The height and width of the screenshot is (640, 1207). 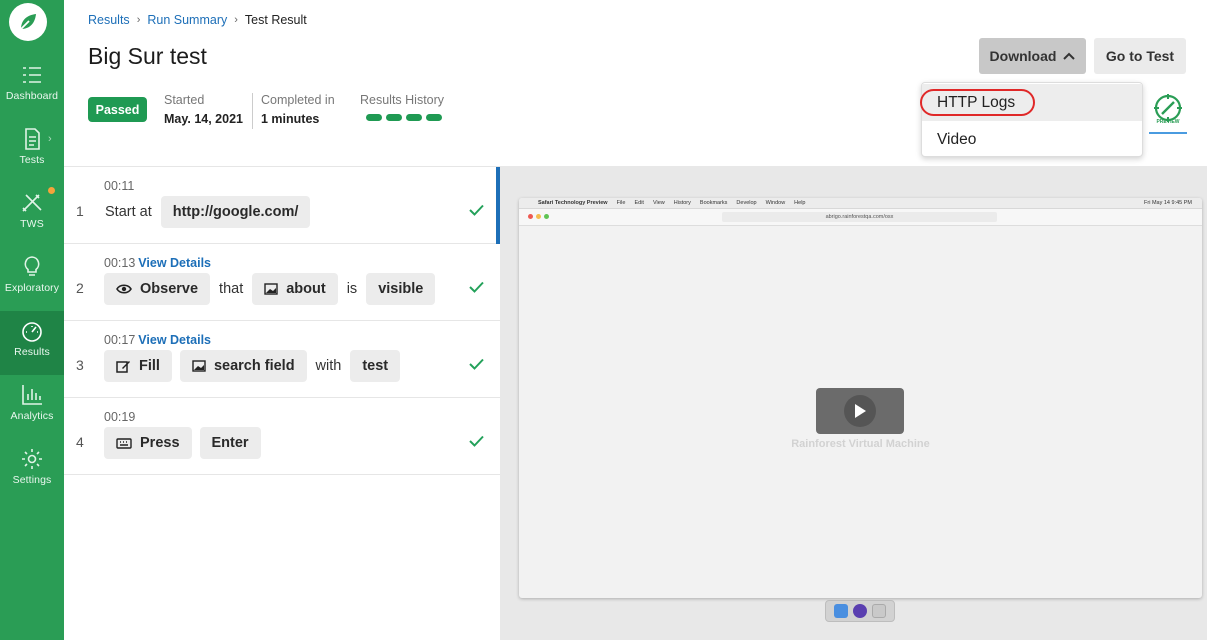 What do you see at coordinates (32, 75) in the screenshot?
I see `dashboard-icon` at bounding box center [32, 75].